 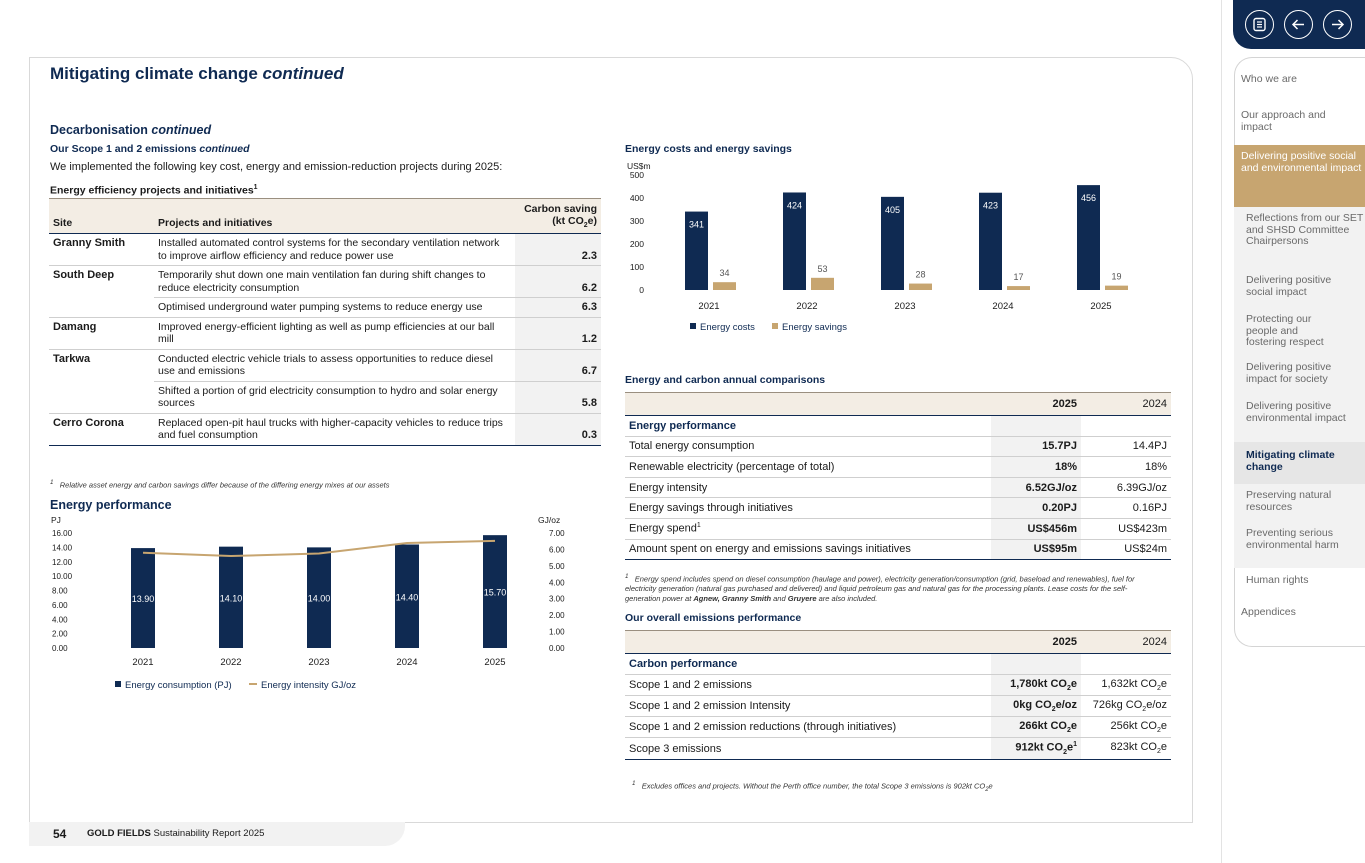 I want to click on legend-label: Energy savings, so click(x=814, y=327).